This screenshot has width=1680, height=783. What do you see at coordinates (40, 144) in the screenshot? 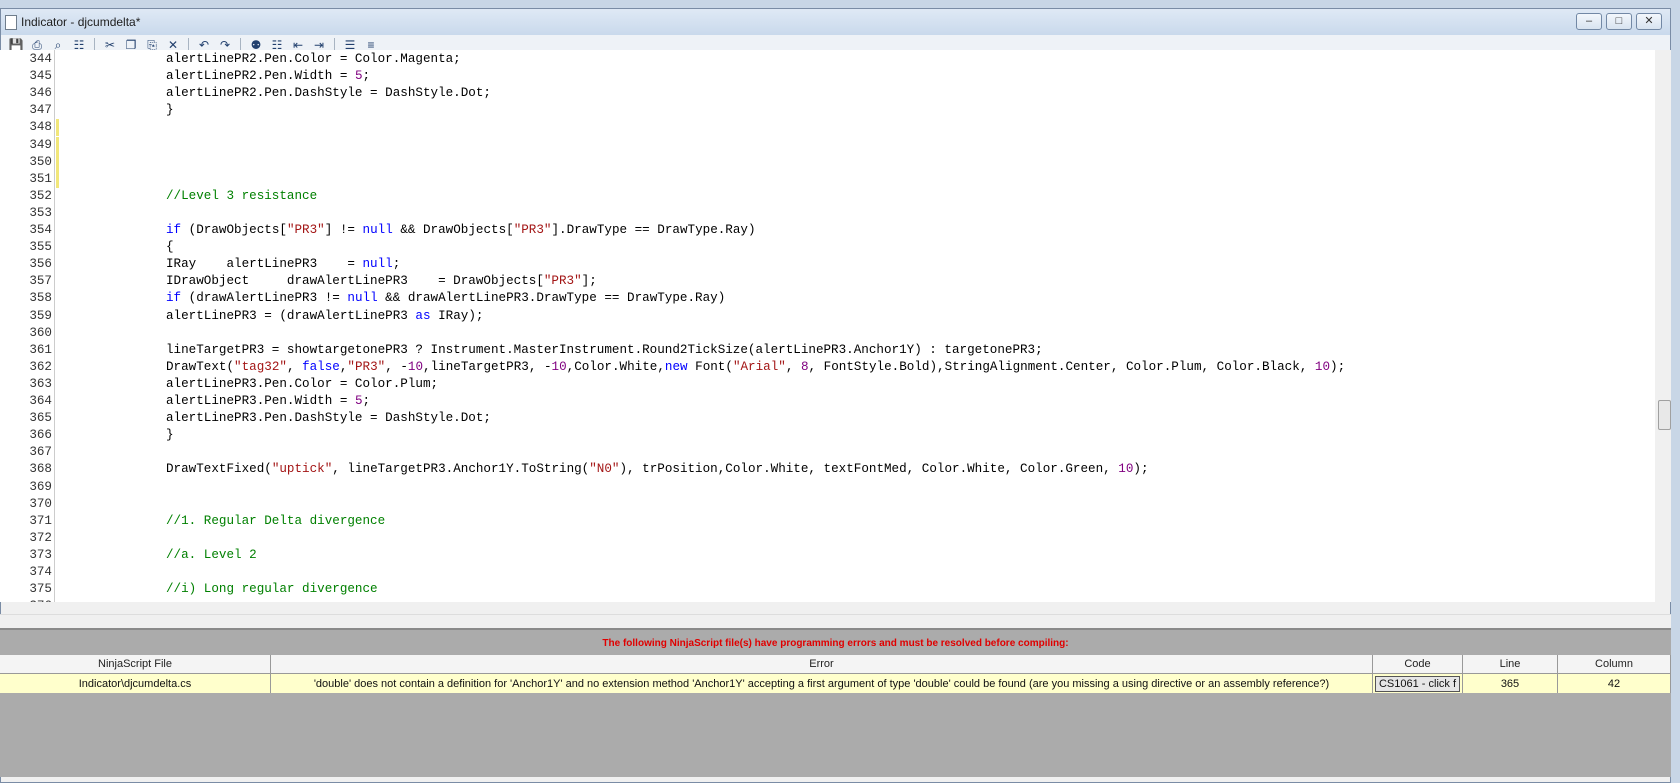
I see `line-number: 349` at bounding box center [40, 144].